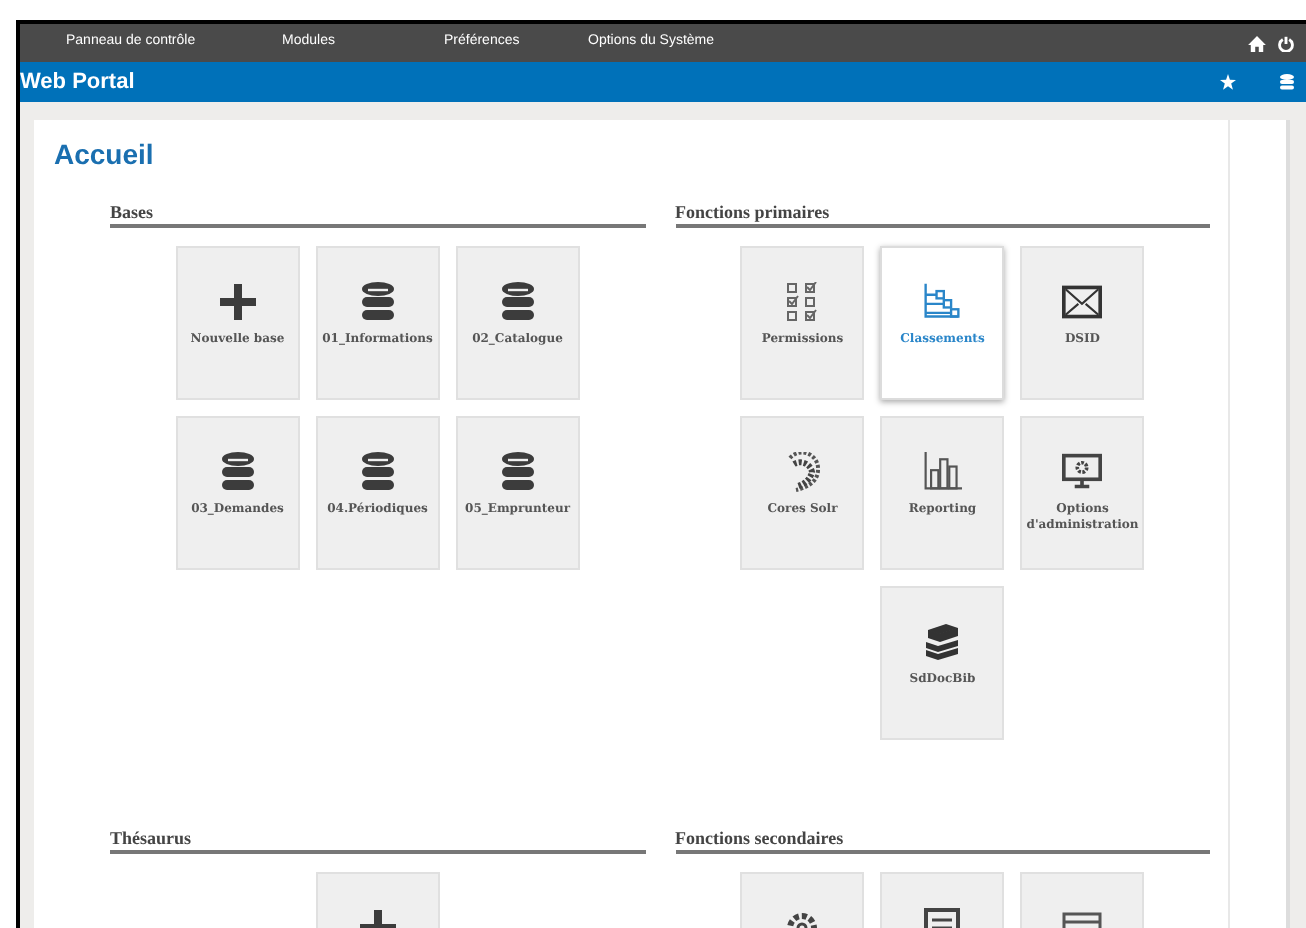 This screenshot has width=1306, height=928. I want to click on section-heading: Bases, so click(377, 216).